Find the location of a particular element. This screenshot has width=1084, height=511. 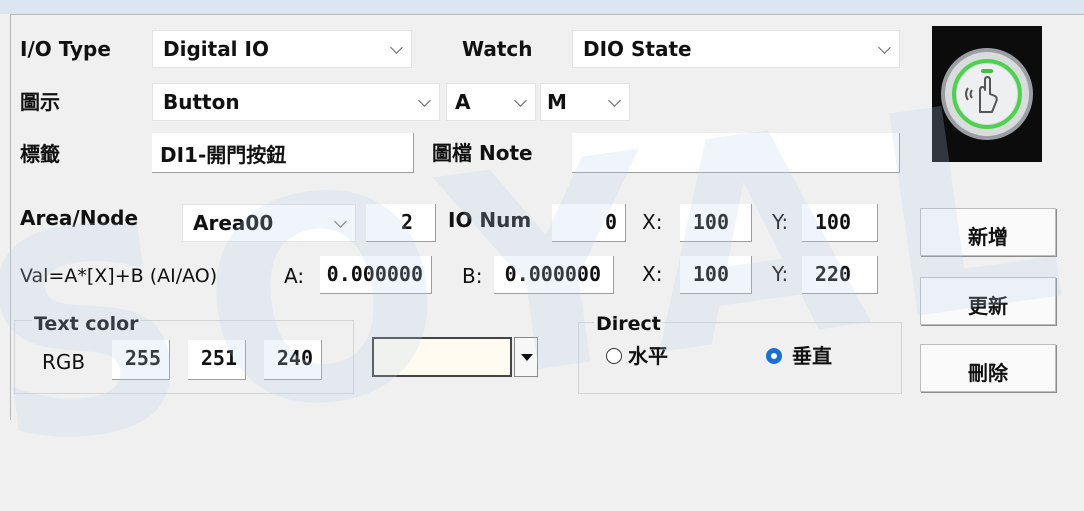

caret-down-icon is located at coordinates (527, 357).